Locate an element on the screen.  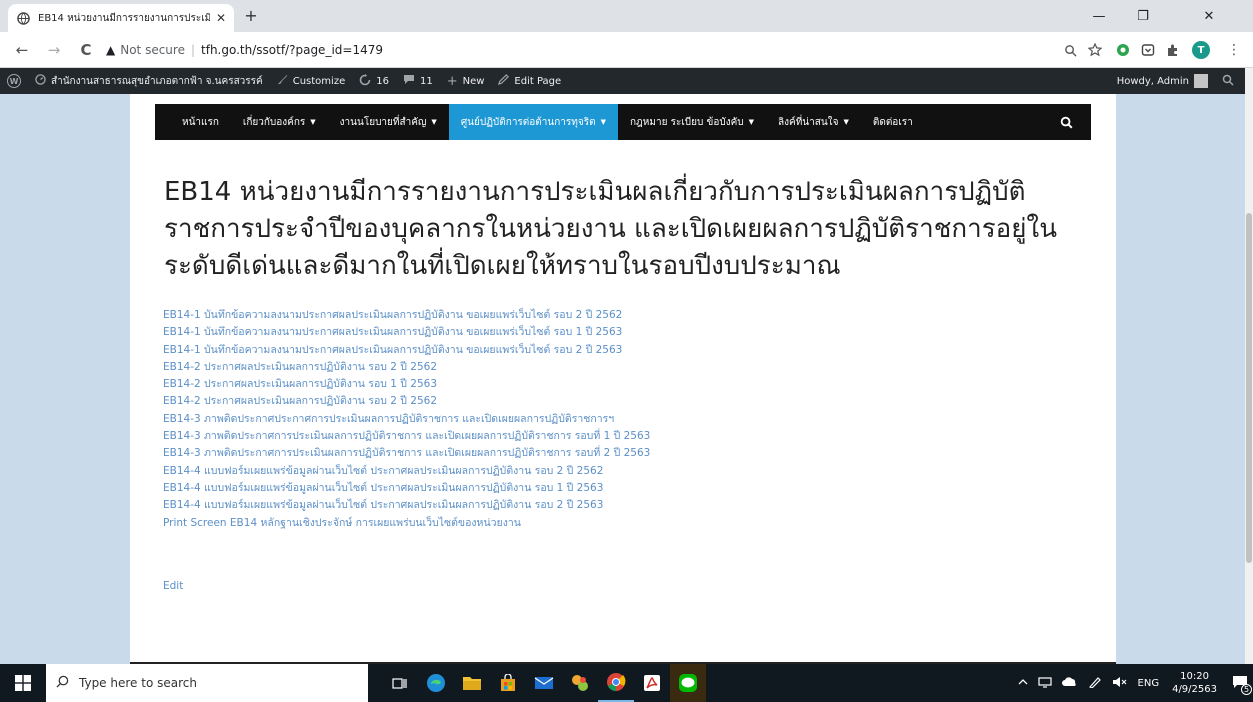
site-name-menu: สำนักงานสาธารณสุขอำเภอตากฟ้า จ.นครสวรรค์ is located at coordinates (149, 81).